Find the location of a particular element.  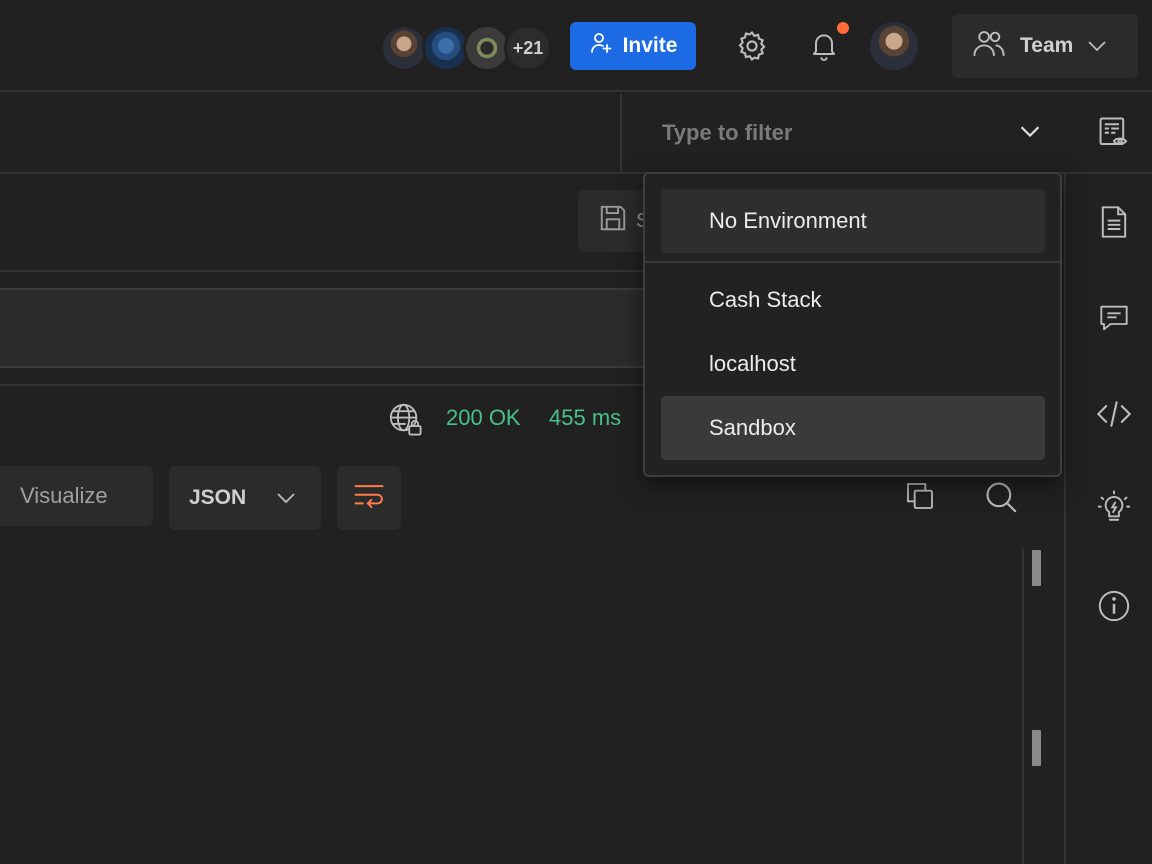

collaborator-avatar is located at coordinates (404, 48).